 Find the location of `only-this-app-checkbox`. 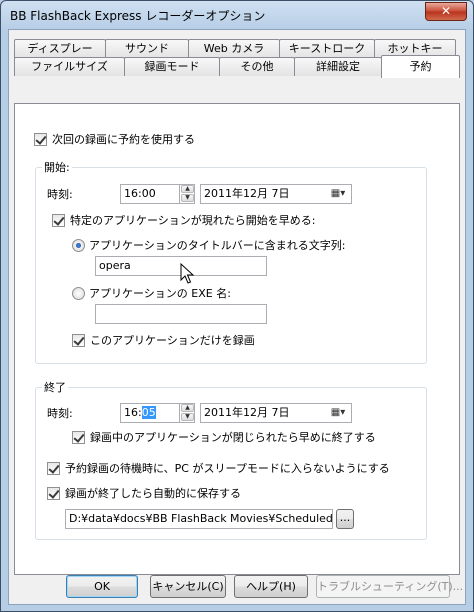

only-this-app-checkbox is located at coordinates (78, 340).